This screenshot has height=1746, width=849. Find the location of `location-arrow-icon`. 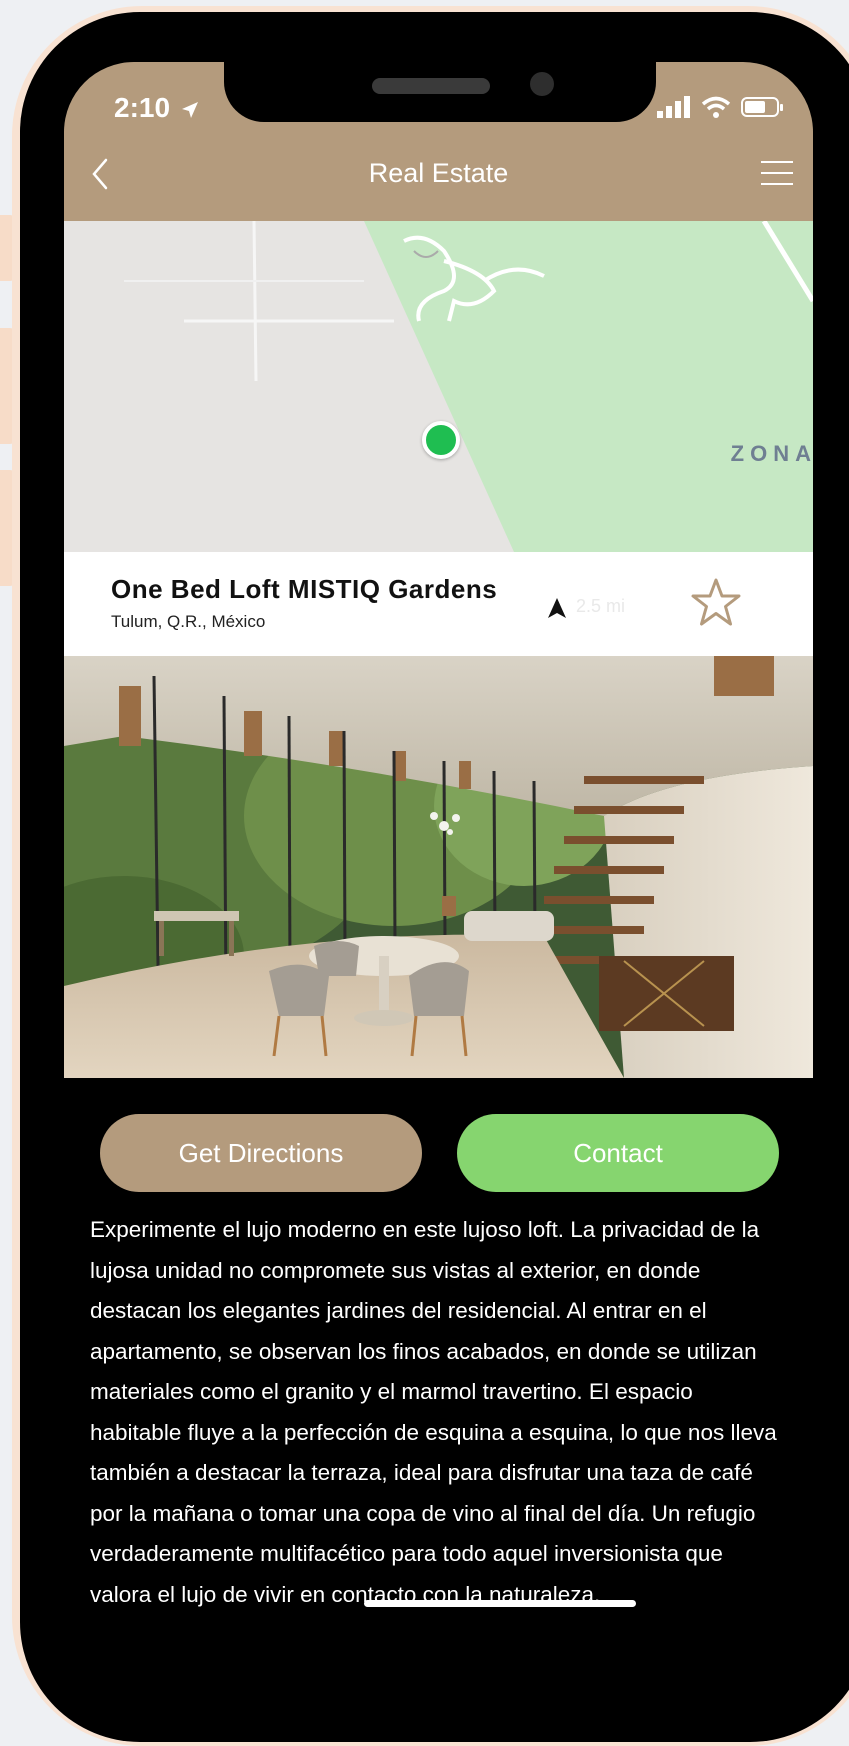

location-arrow-icon is located at coordinates (189, 109).